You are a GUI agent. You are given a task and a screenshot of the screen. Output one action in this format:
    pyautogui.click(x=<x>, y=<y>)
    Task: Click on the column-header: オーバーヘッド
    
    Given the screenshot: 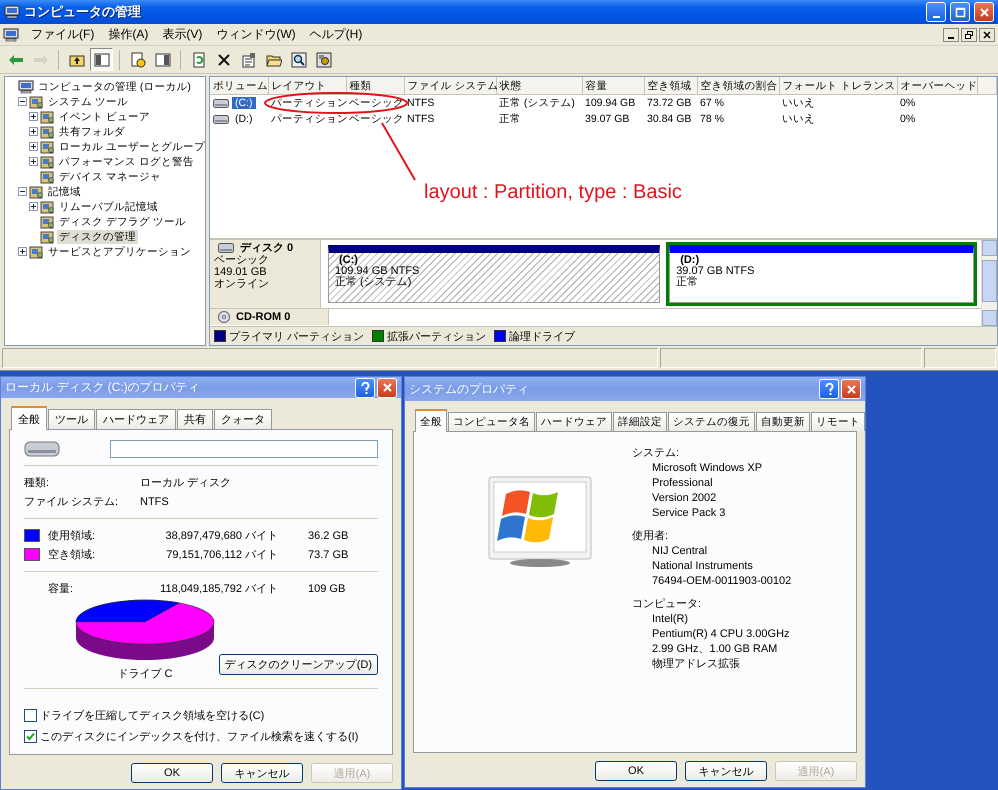 What is the action you would take?
    pyautogui.click(x=937, y=85)
    